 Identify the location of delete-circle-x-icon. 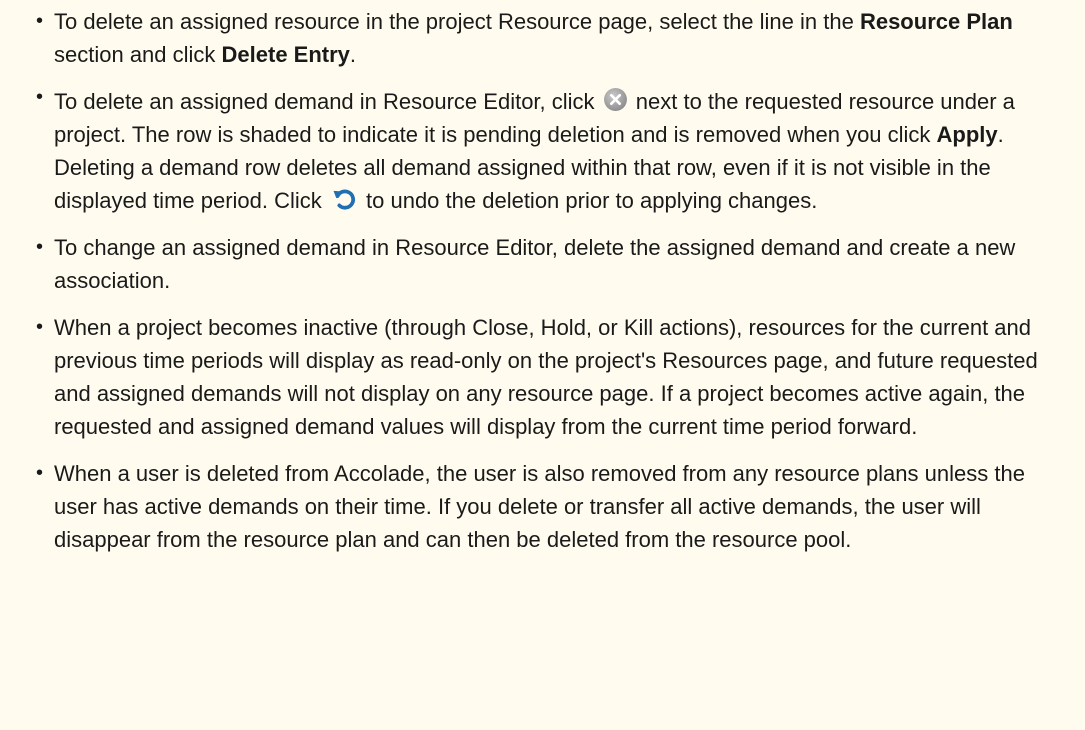
(615, 99).